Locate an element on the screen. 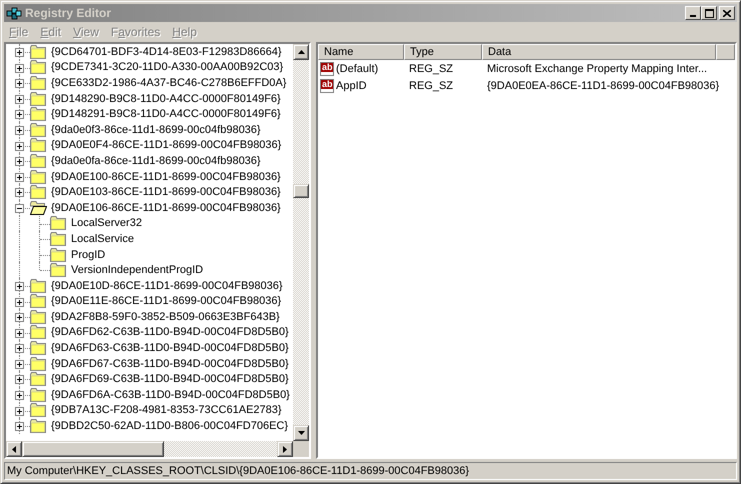 The image size is (741, 484). value-name: (Default) is located at coordinates (357, 68).